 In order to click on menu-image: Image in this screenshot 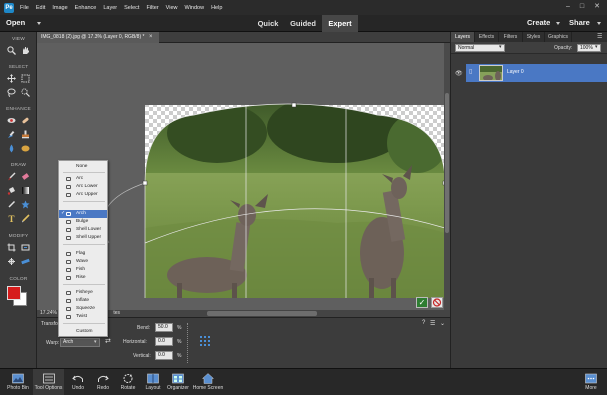, I will do `click(59, 8)`.